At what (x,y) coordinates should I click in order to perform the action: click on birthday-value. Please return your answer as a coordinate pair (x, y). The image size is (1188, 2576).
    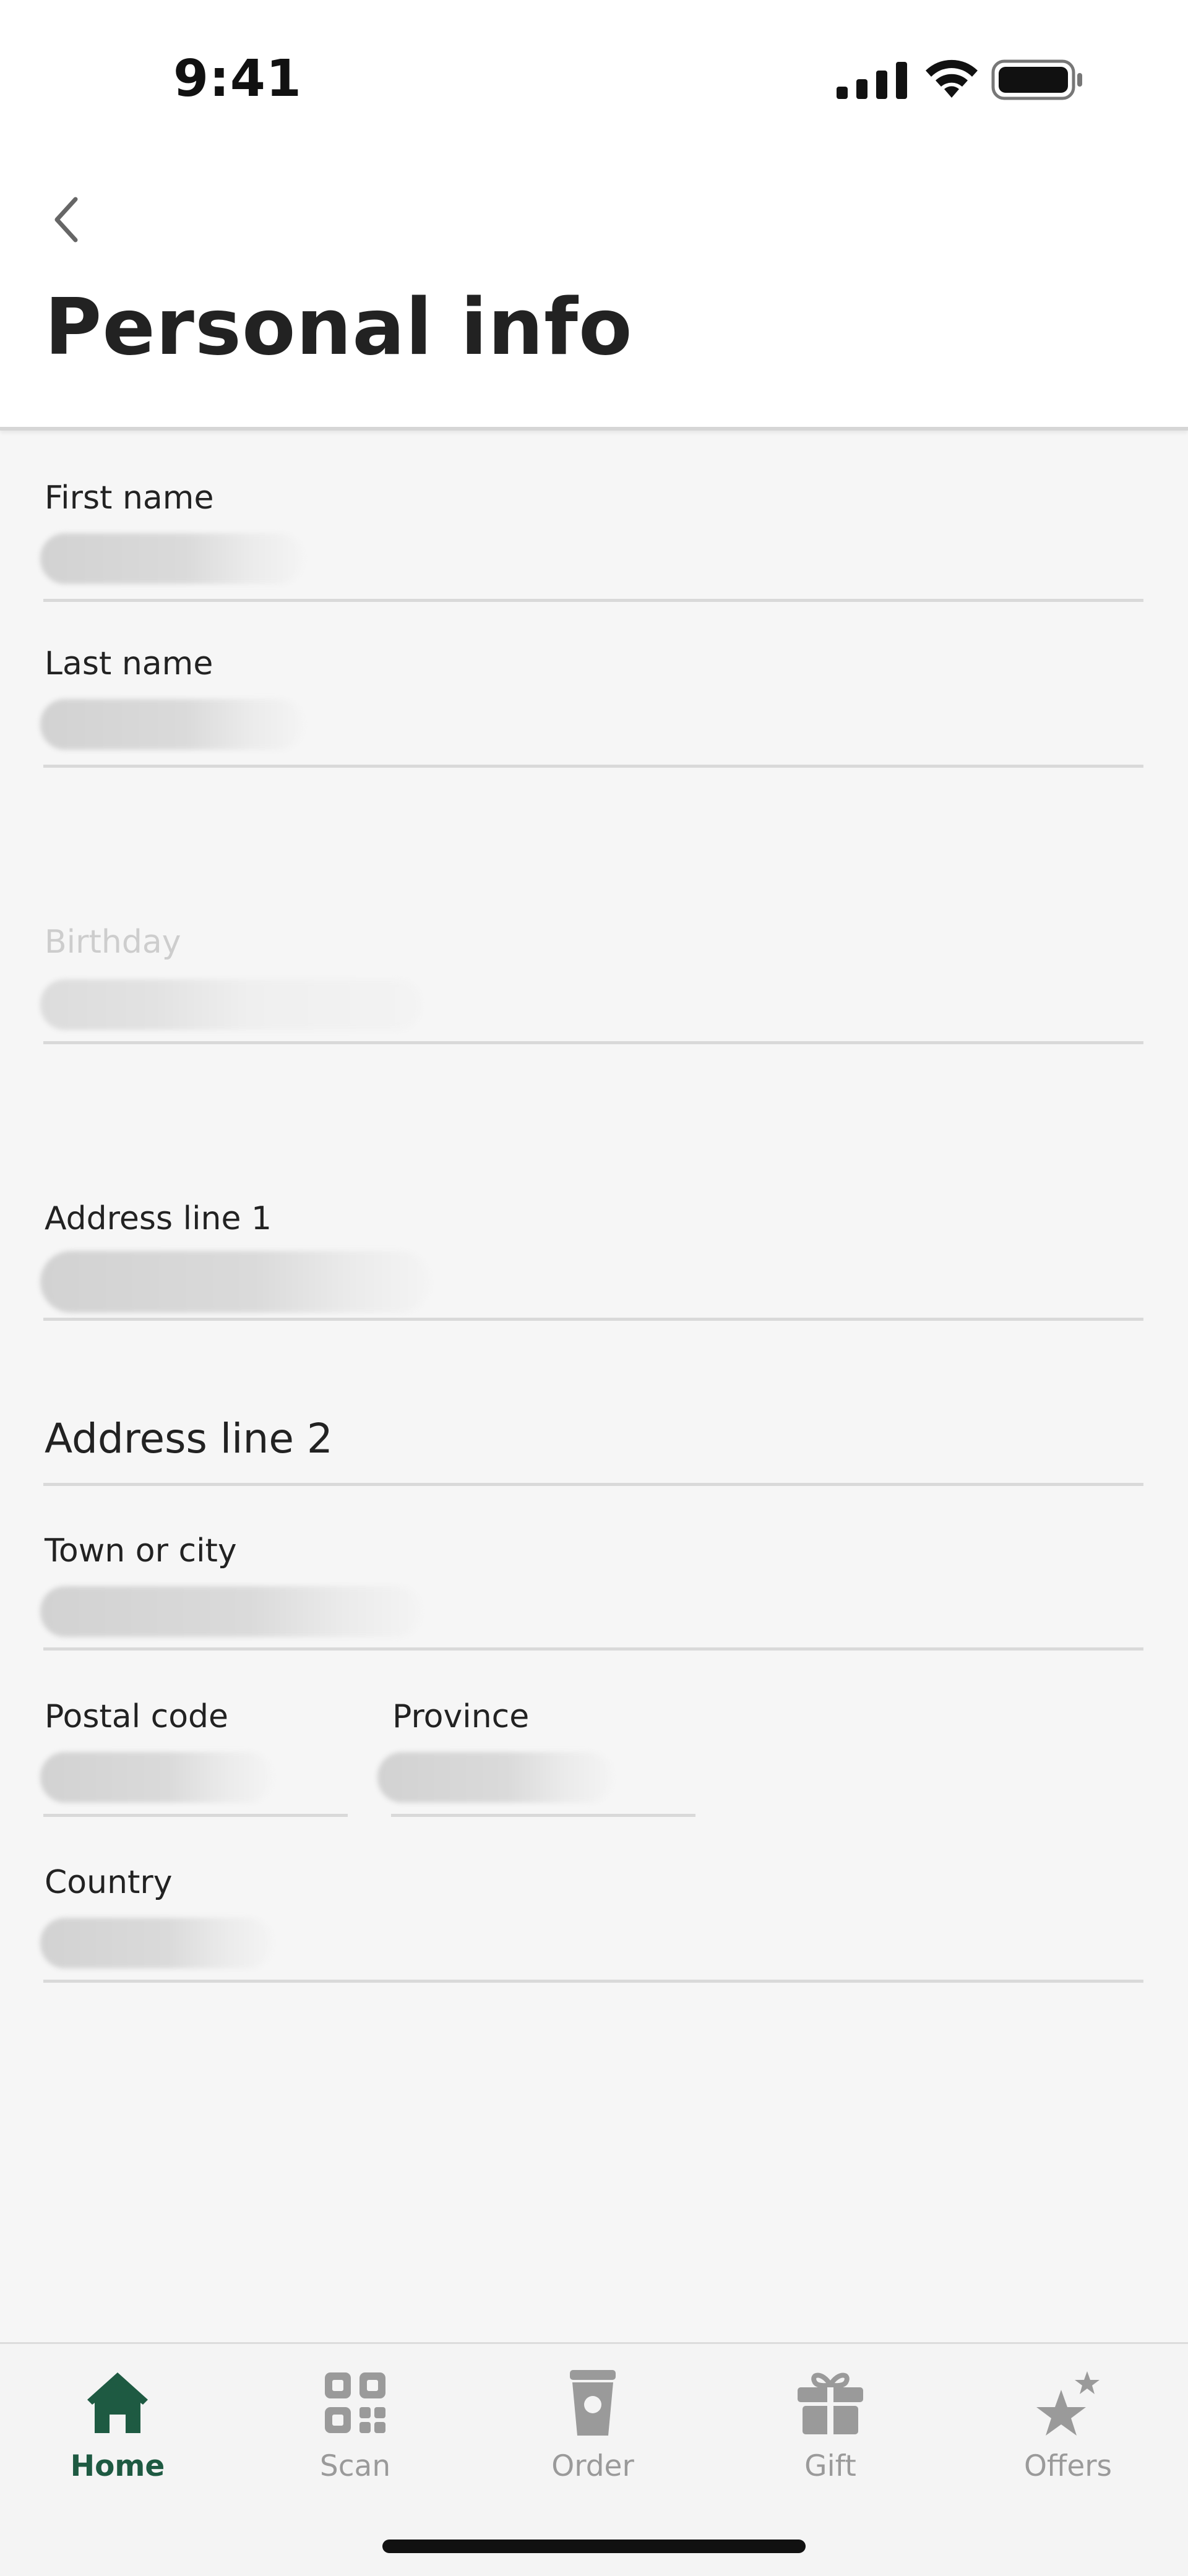
    Looking at the image, I should click on (231, 1004).